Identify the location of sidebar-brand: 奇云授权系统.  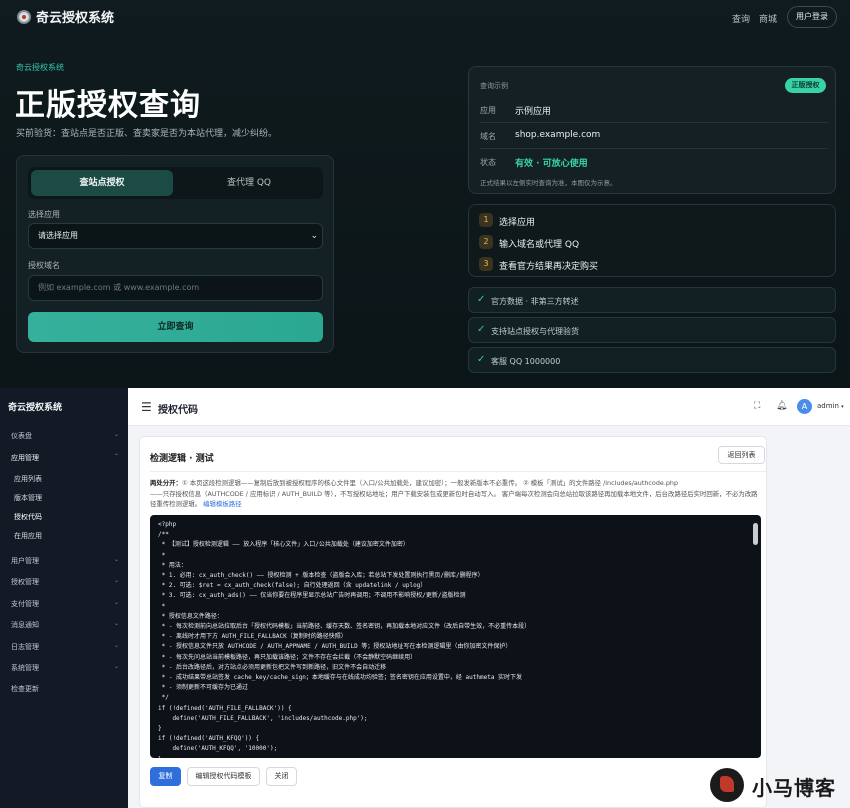
(35, 408).